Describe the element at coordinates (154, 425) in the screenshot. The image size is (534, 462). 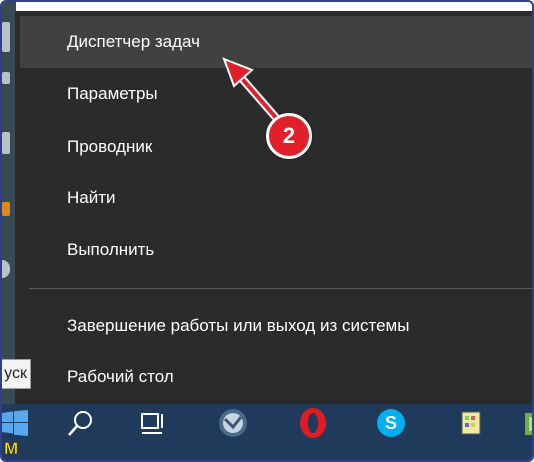
I see `task-view-icon` at that location.